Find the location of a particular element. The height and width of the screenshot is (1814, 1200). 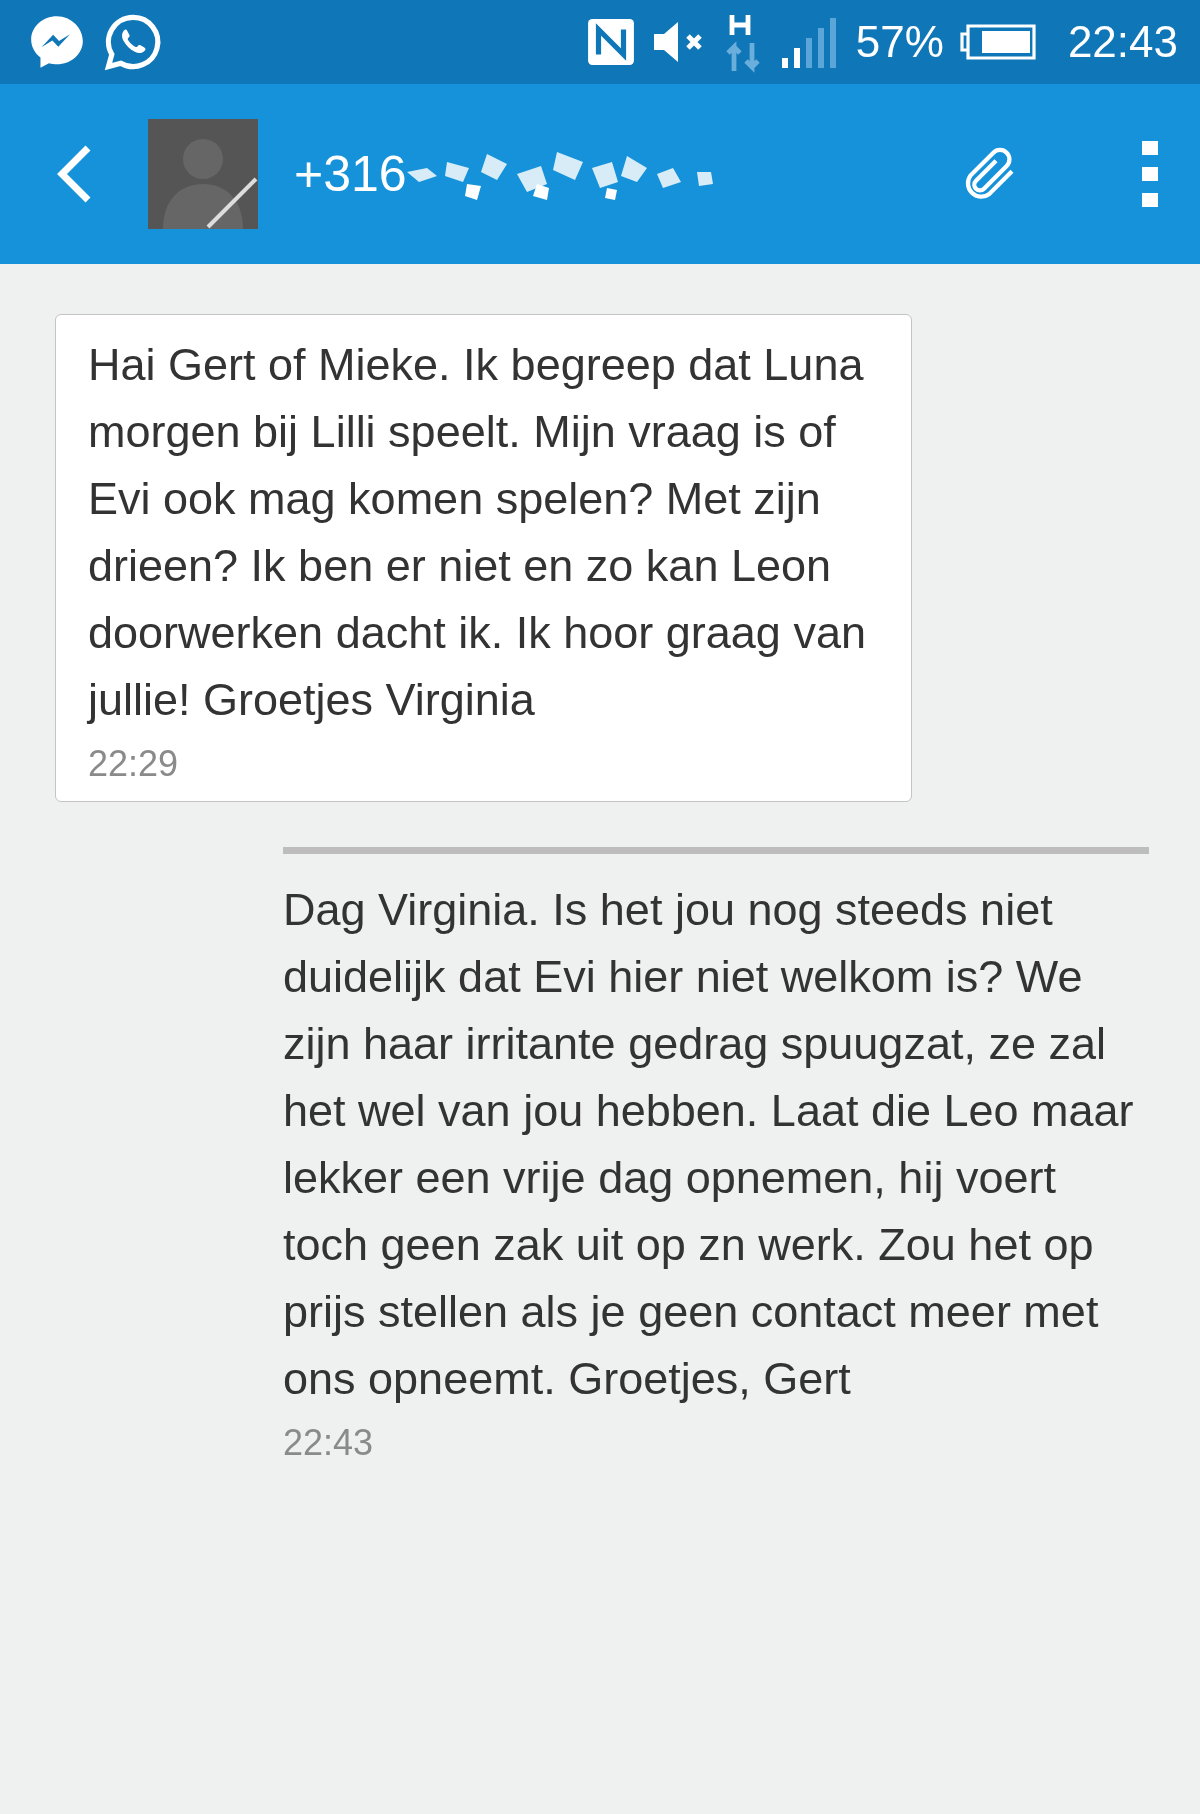

clock: 22:43 is located at coordinates (1122, 42).